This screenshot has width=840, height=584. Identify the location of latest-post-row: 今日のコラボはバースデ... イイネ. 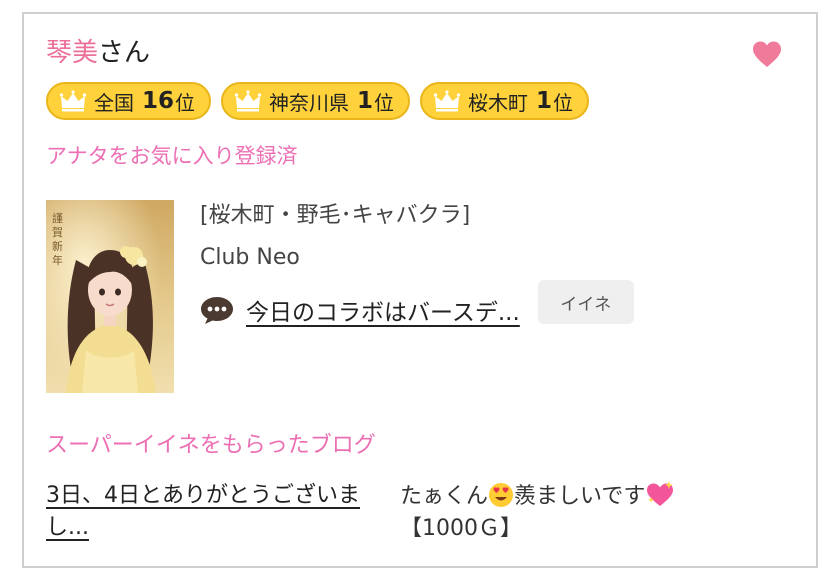
(480, 306).